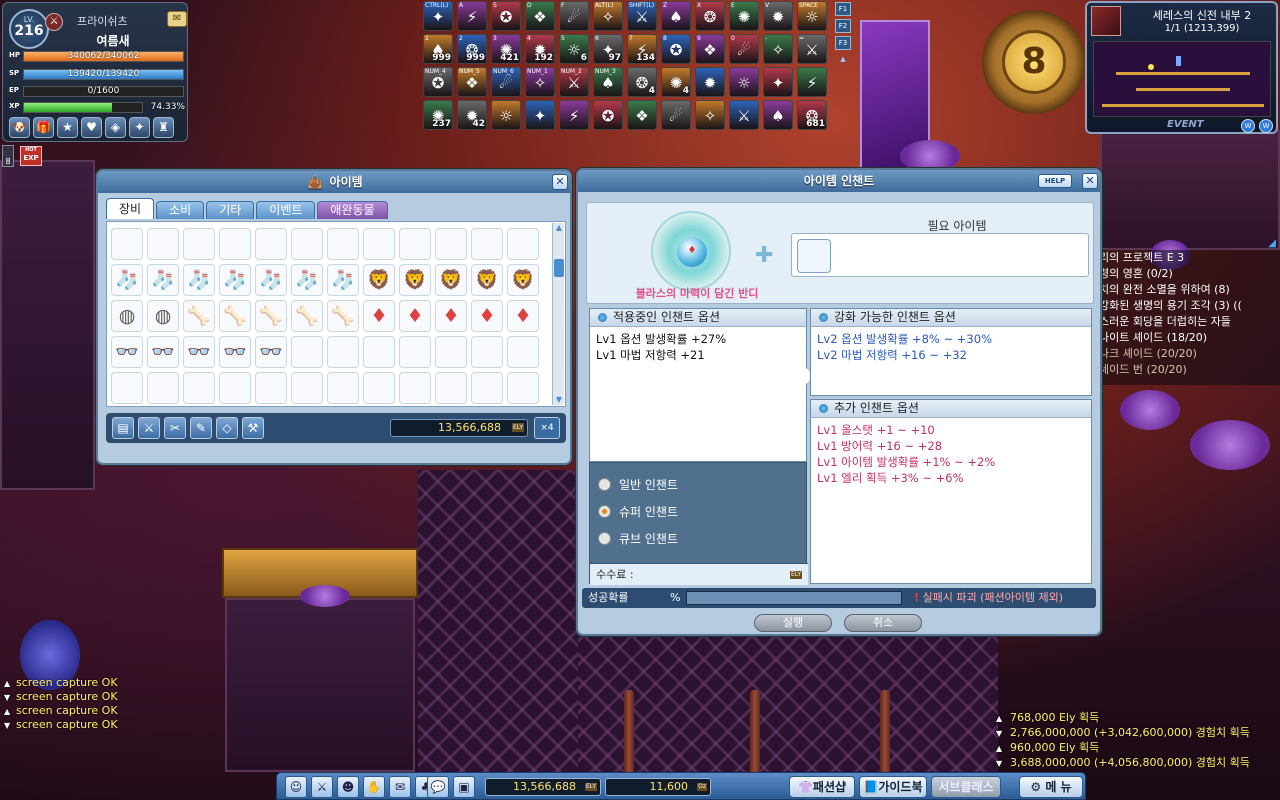 The image size is (1280, 800). What do you see at coordinates (322, 787) in the screenshot?
I see `skill-icon: ⚔` at bounding box center [322, 787].